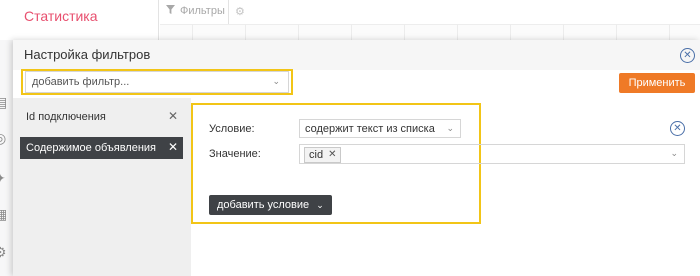  Describe the element at coordinates (158, 20) in the screenshot. I see `divider` at that location.